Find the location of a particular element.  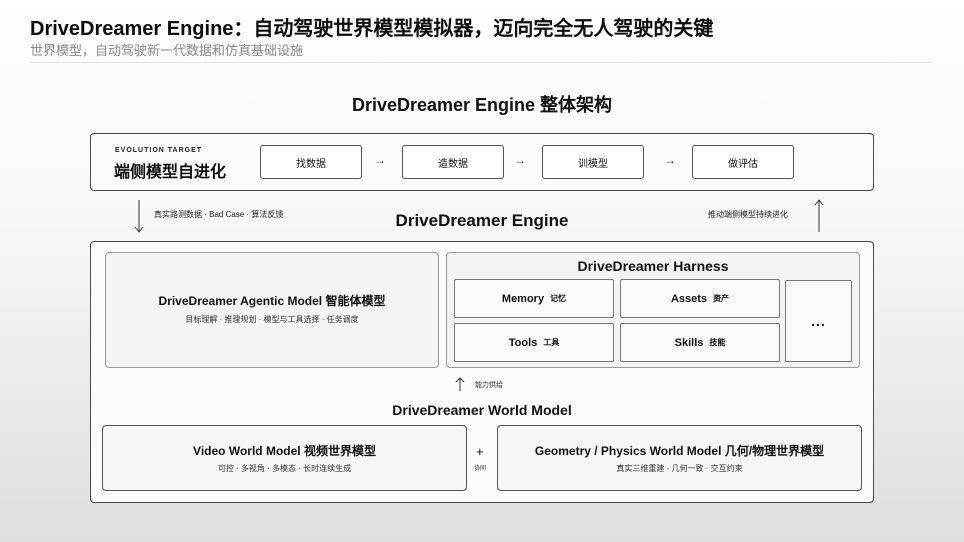

step-find-data: 找数据 is located at coordinates (311, 162).